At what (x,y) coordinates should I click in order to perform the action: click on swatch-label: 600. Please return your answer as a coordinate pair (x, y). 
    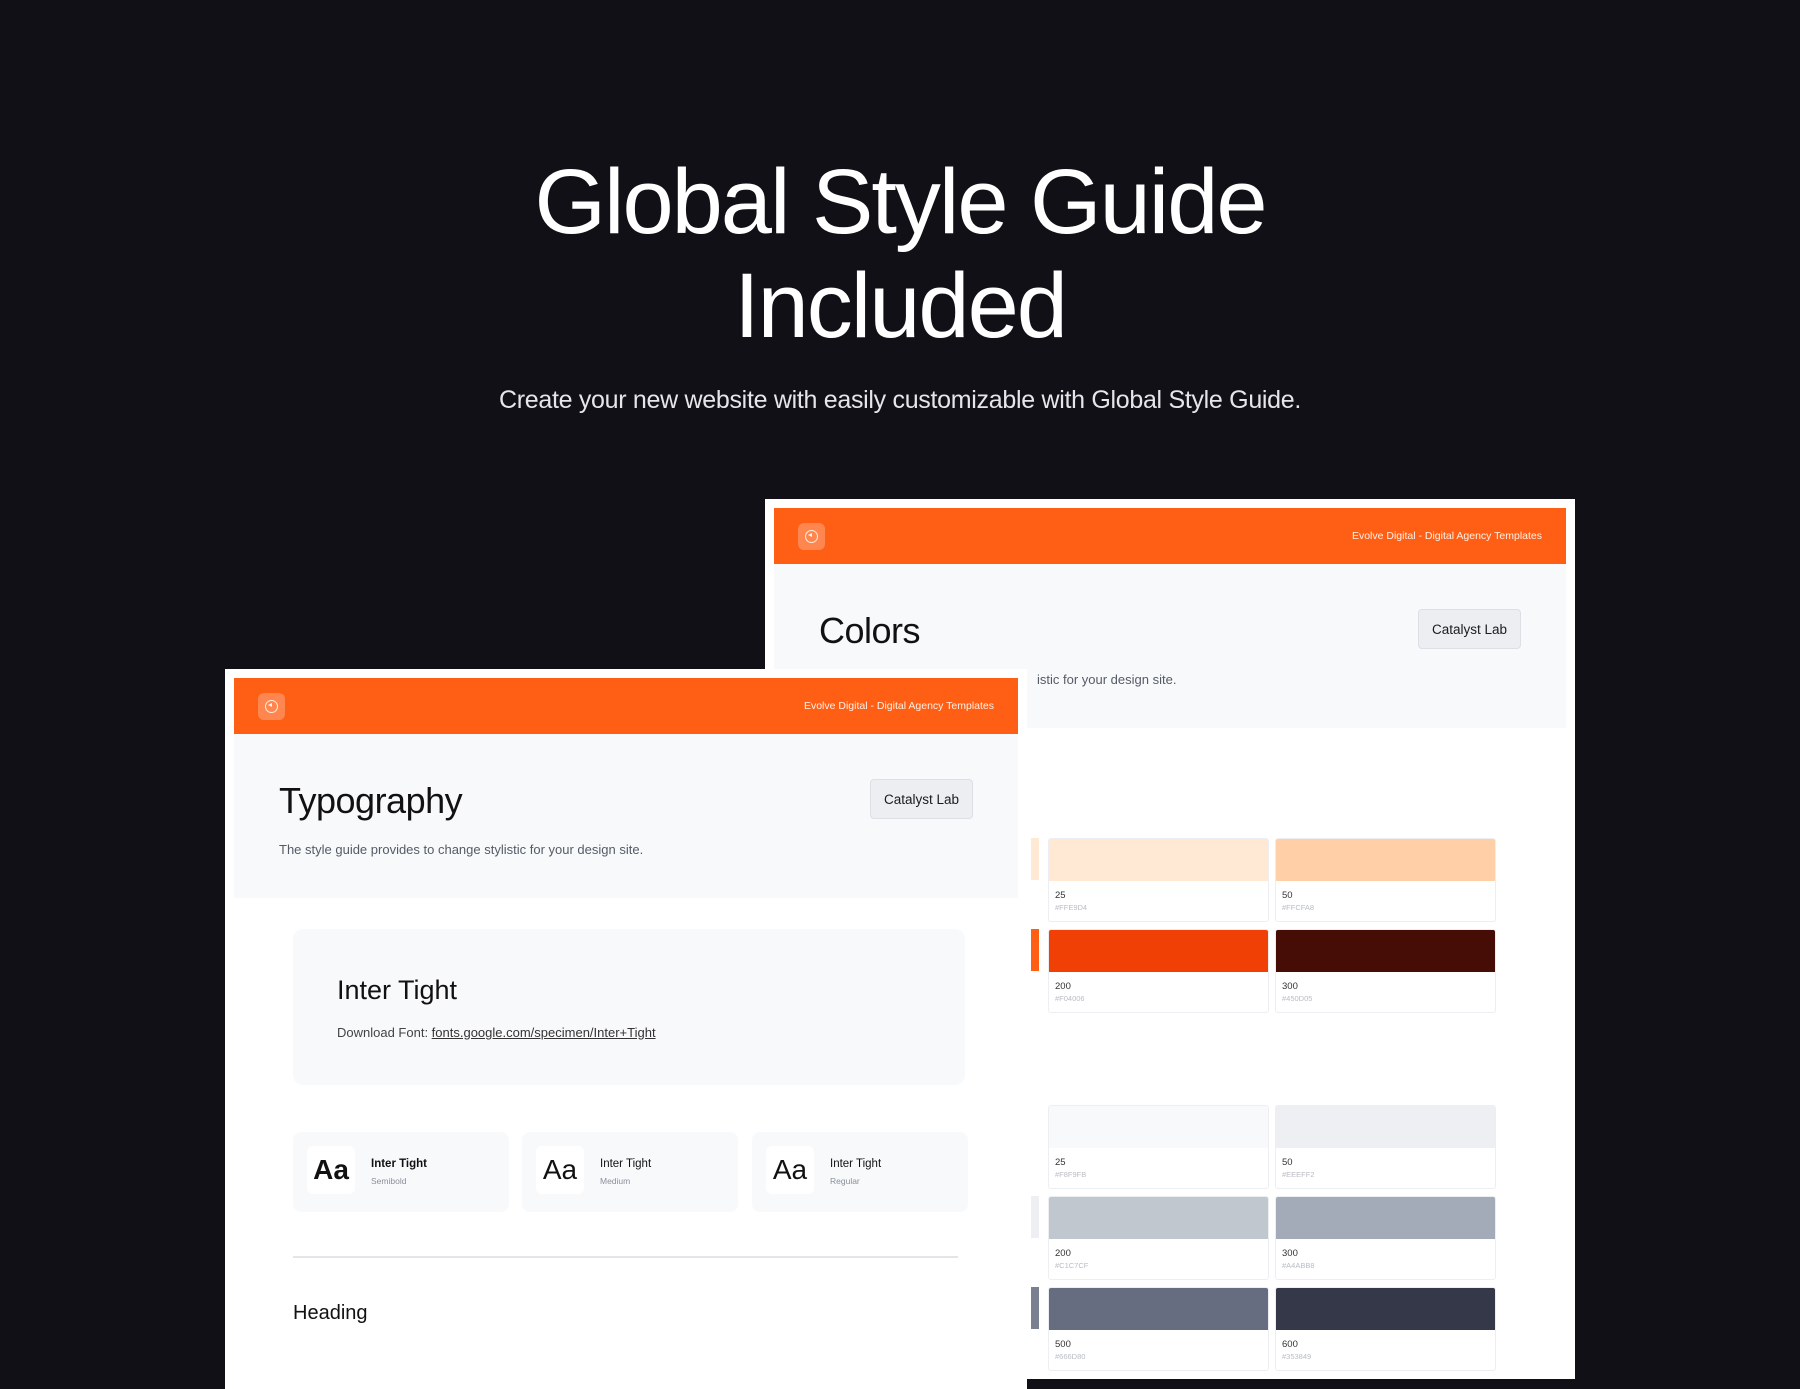
    Looking at the image, I should click on (1290, 1344).